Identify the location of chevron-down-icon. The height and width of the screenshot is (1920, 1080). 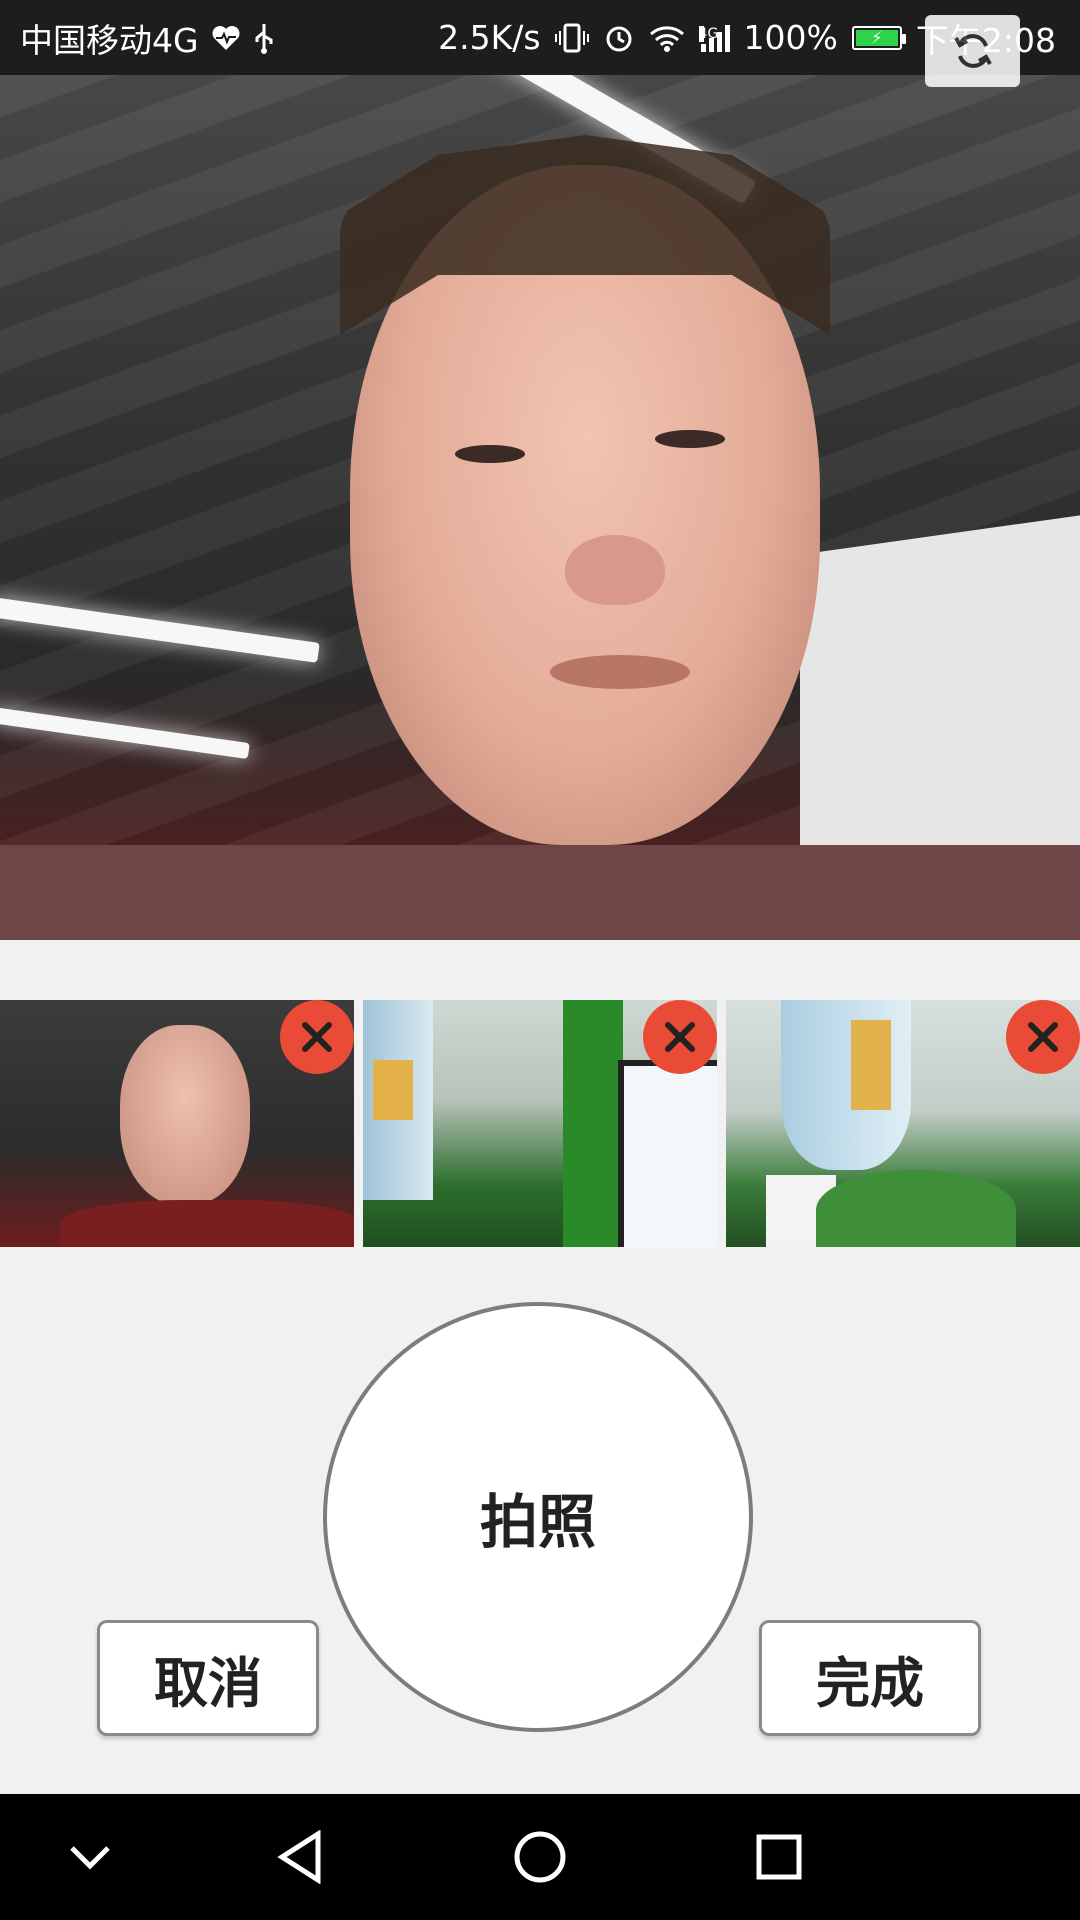
(90, 1857).